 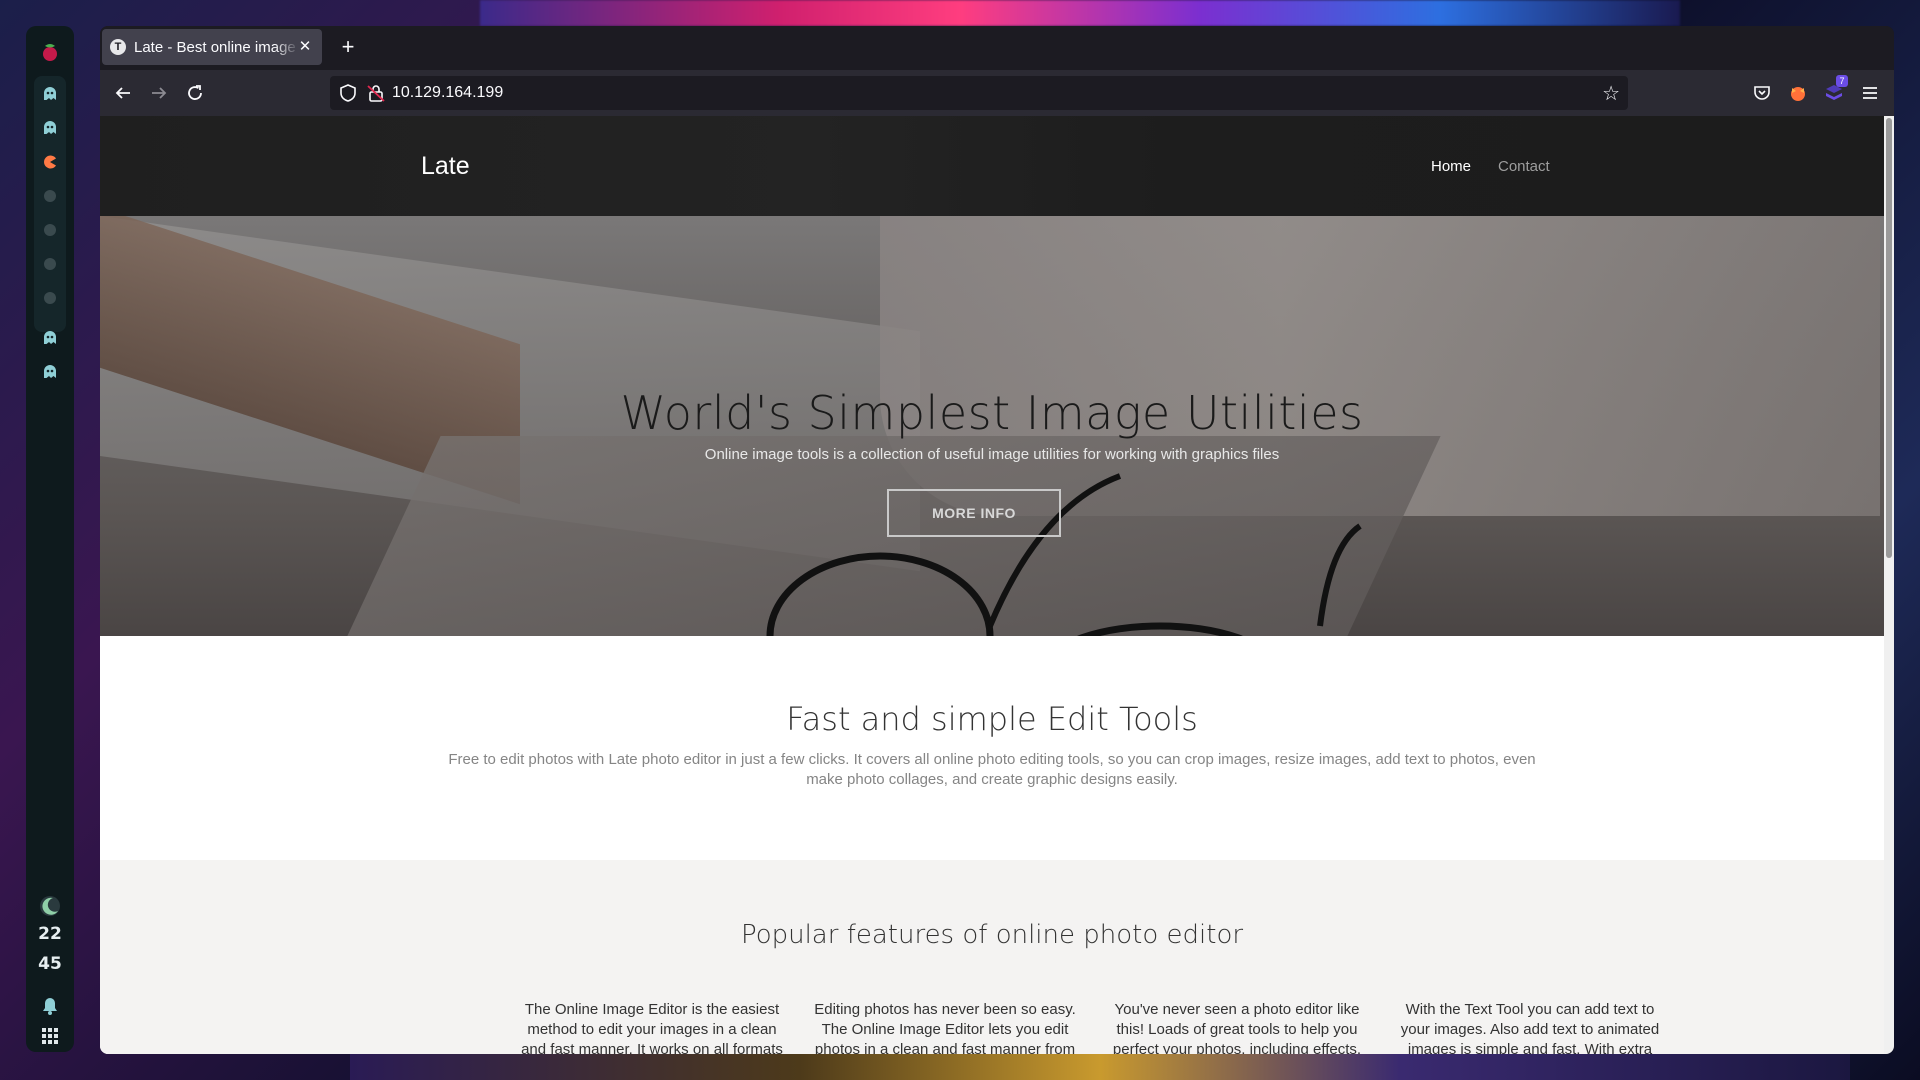 I want to click on nav-link-home: Home, so click(x=1451, y=166).